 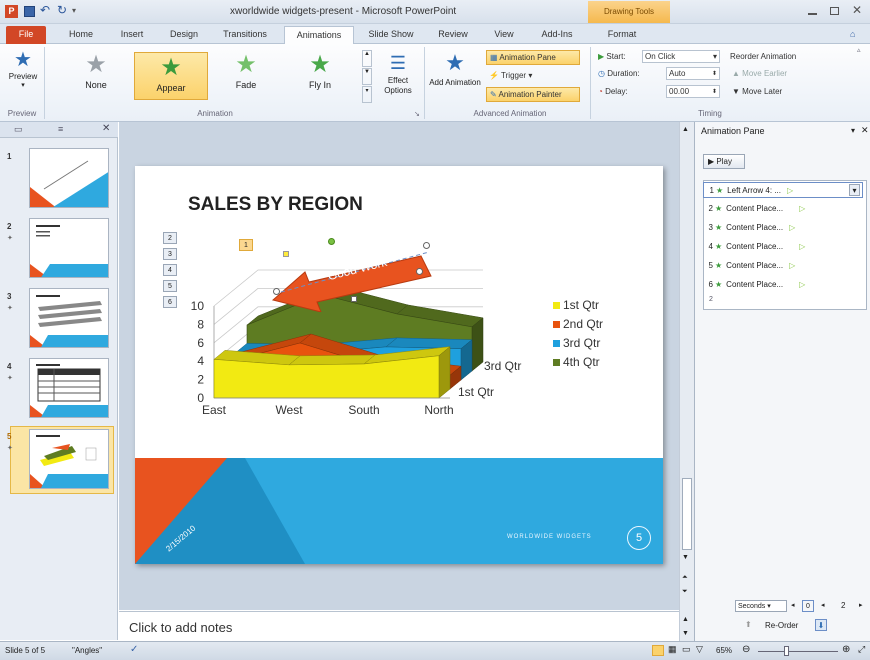 What do you see at coordinates (793, 605) in the screenshot?
I see `timeline-prev-icon: ◂` at bounding box center [793, 605].